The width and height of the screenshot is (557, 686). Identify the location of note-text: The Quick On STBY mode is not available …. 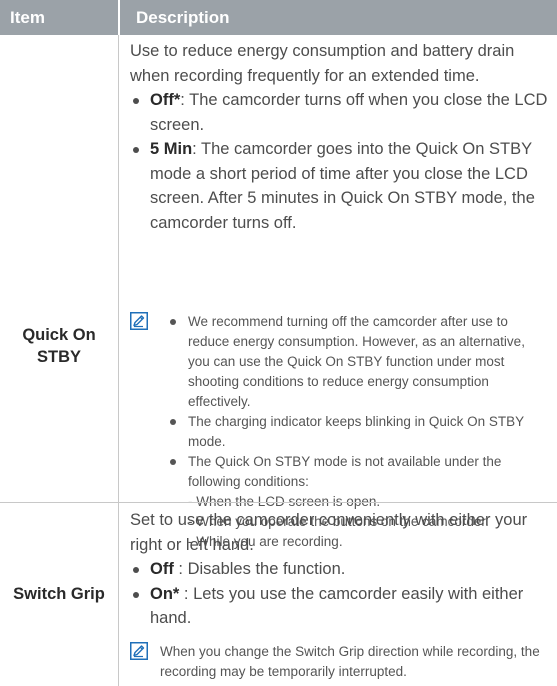
(345, 471).